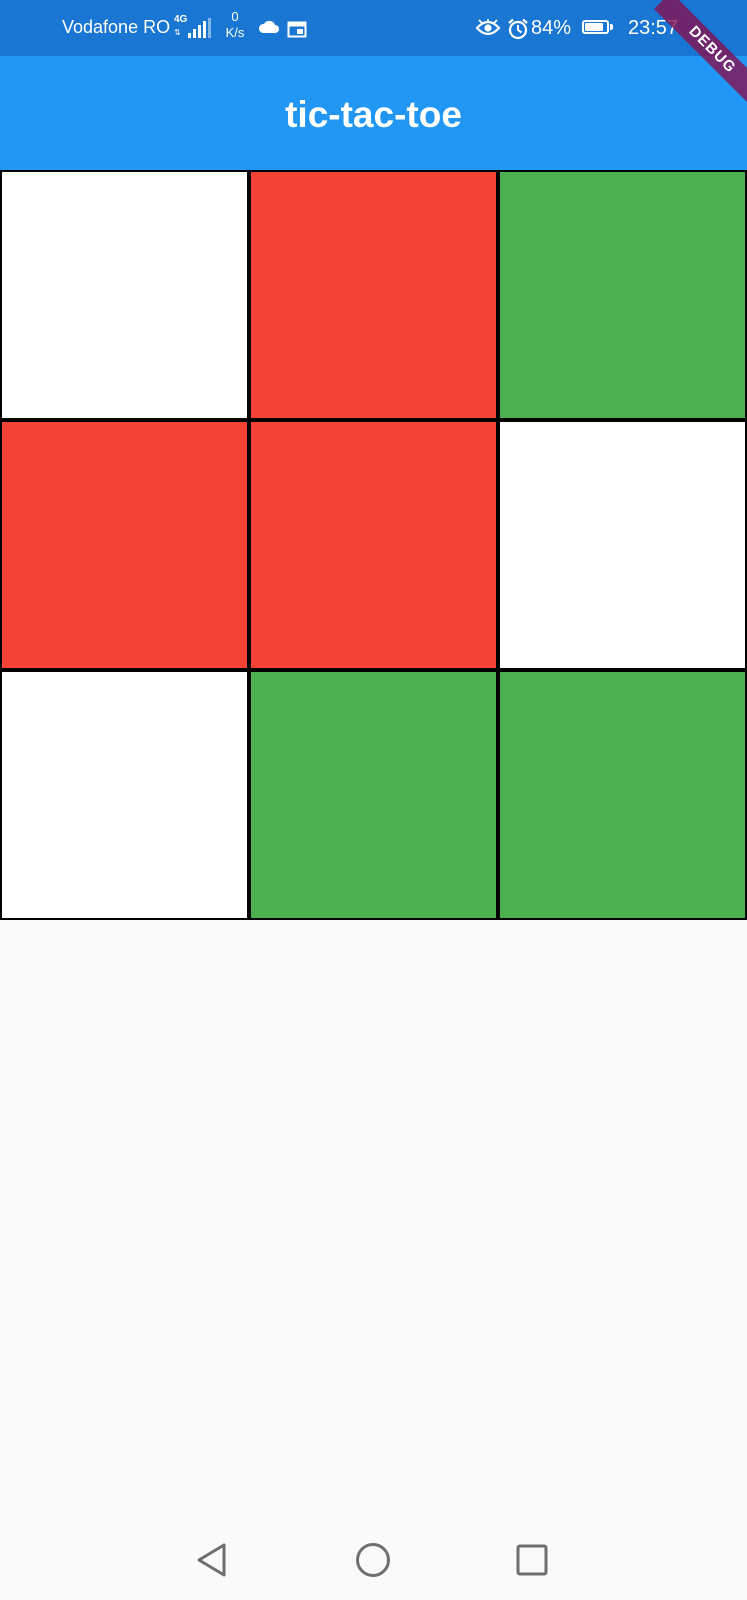 This screenshot has height=1600, width=747. What do you see at coordinates (235, 32) in the screenshot?
I see `network-speed-unit: K/s` at bounding box center [235, 32].